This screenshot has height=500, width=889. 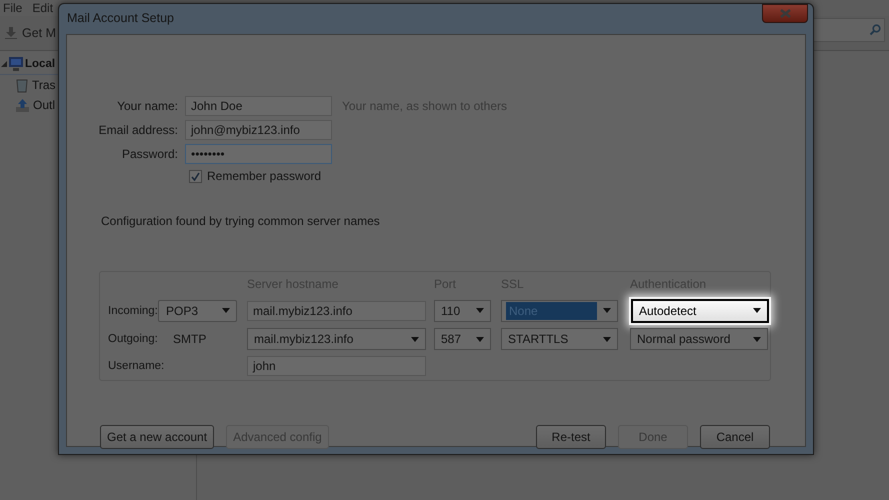 I want to click on protocol-label: SMTP, so click(x=189, y=339).